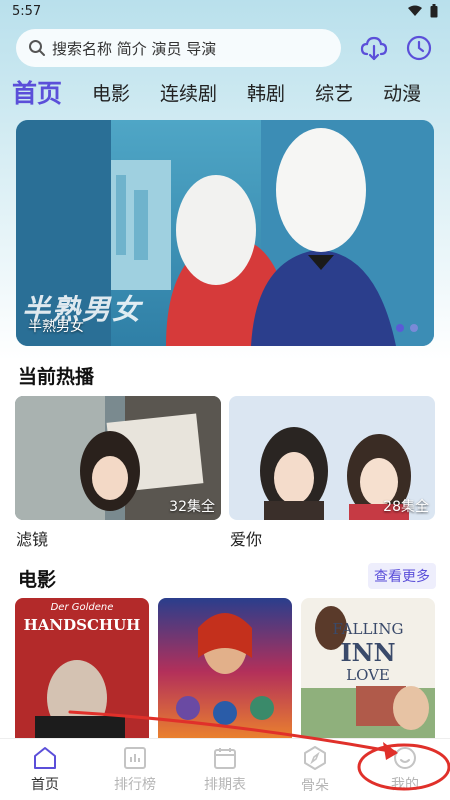  What do you see at coordinates (45, 757) in the screenshot?
I see `home-icon` at bounding box center [45, 757].